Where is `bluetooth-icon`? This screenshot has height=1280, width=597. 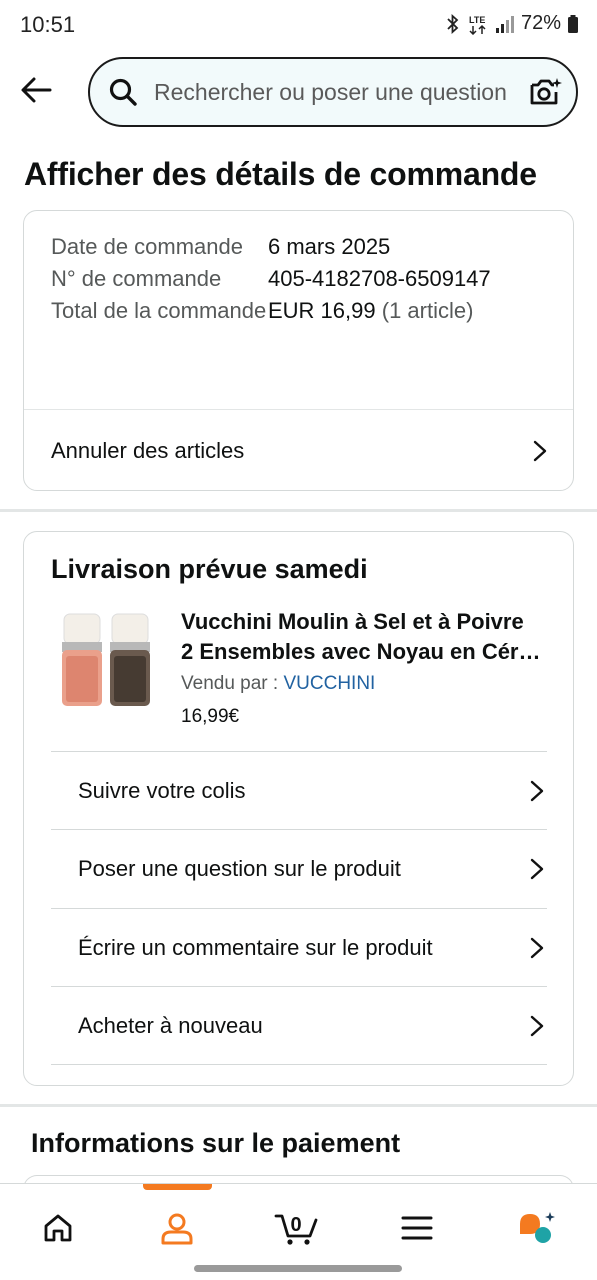 bluetooth-icon is located at coordinates (453, 23).